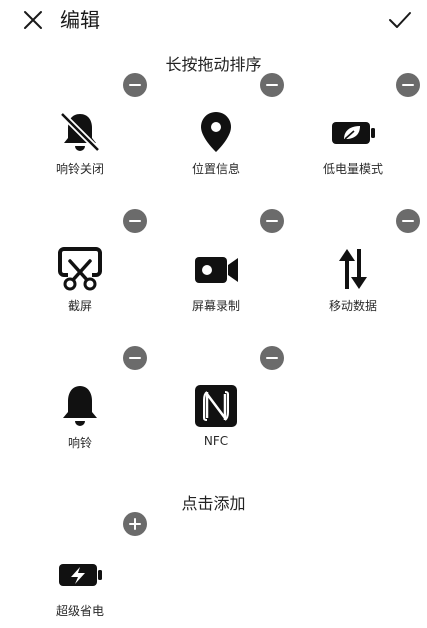  Describe the element at coordinates (353, 269) in the screenshot. I see `up-down-arrows-icon` at that location.